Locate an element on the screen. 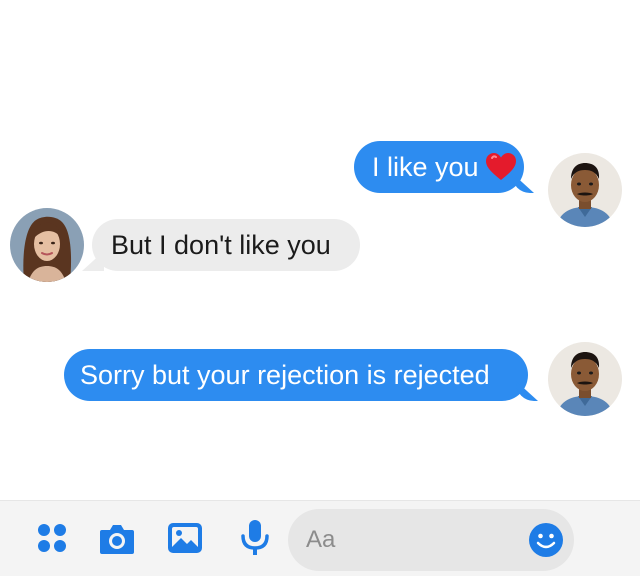 Image resolution: width=640 pixels, height=576 pixels. camera-icon is located at coordinates (117, 539).